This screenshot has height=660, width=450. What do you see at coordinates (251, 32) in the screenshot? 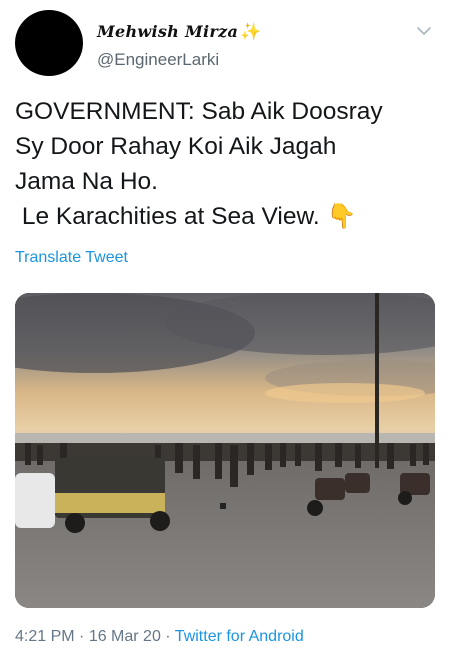
I see `sparkle-icon: ✨` at bounding box center [251, 32].